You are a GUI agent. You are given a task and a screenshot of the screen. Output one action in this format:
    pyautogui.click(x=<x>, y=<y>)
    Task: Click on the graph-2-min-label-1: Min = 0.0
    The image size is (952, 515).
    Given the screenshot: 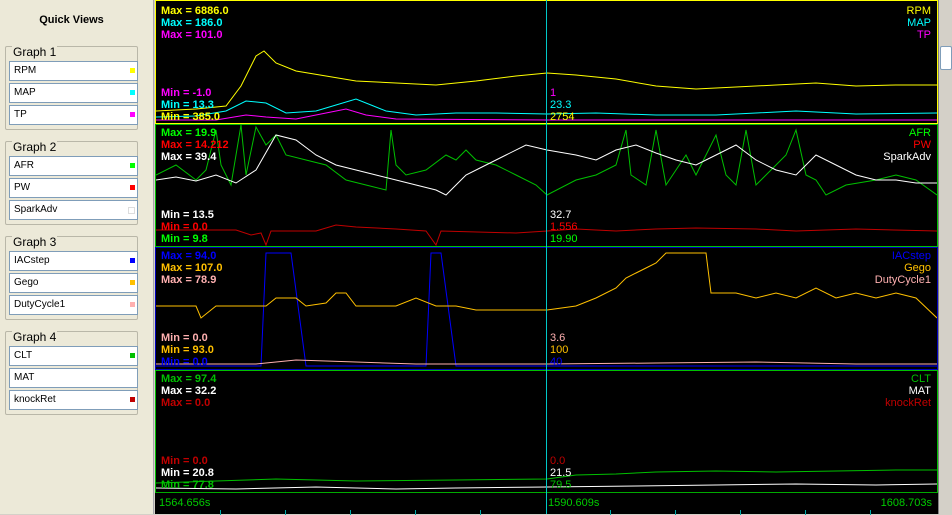 What is the action you would take?
    pyautogui.click(x=184, y=227)
    